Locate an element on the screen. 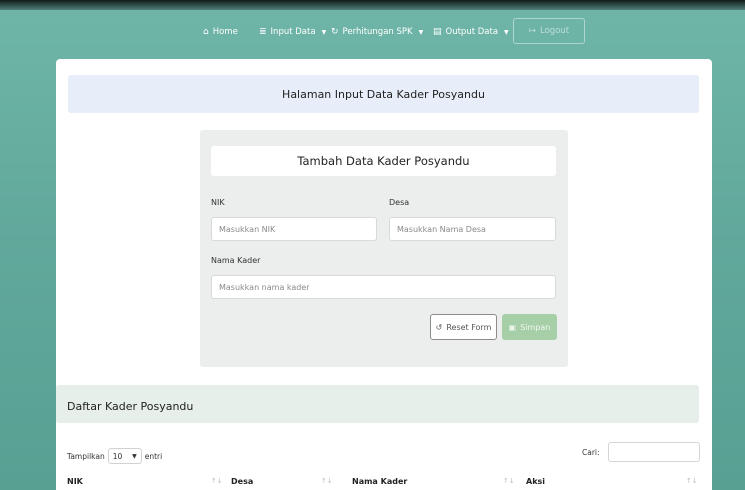 The height and width of the screenshot is (490, 745). logout-button: ↦ Logout is located at coordinates (549, 31).